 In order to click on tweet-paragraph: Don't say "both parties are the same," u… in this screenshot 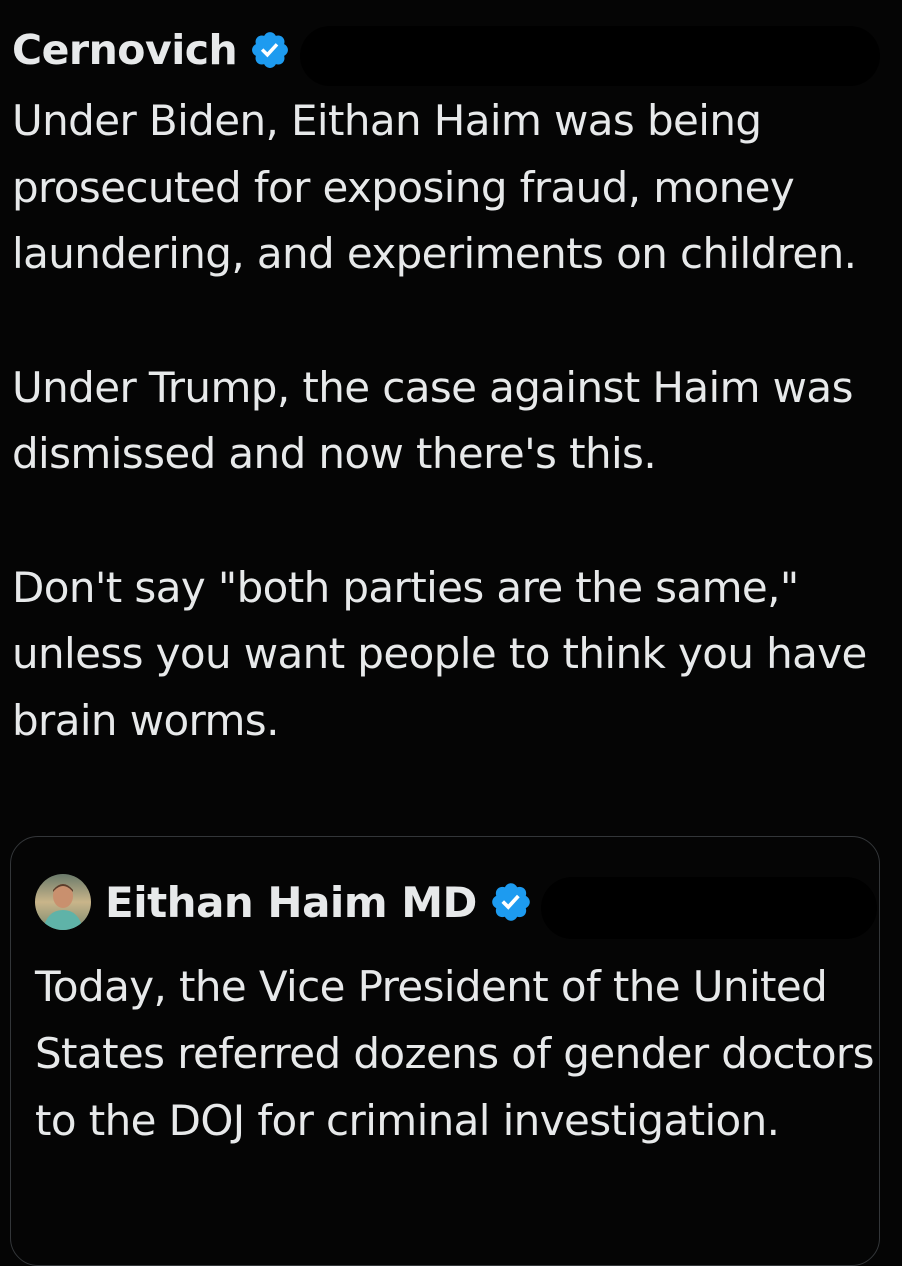, I will do `click(439, 653)`.